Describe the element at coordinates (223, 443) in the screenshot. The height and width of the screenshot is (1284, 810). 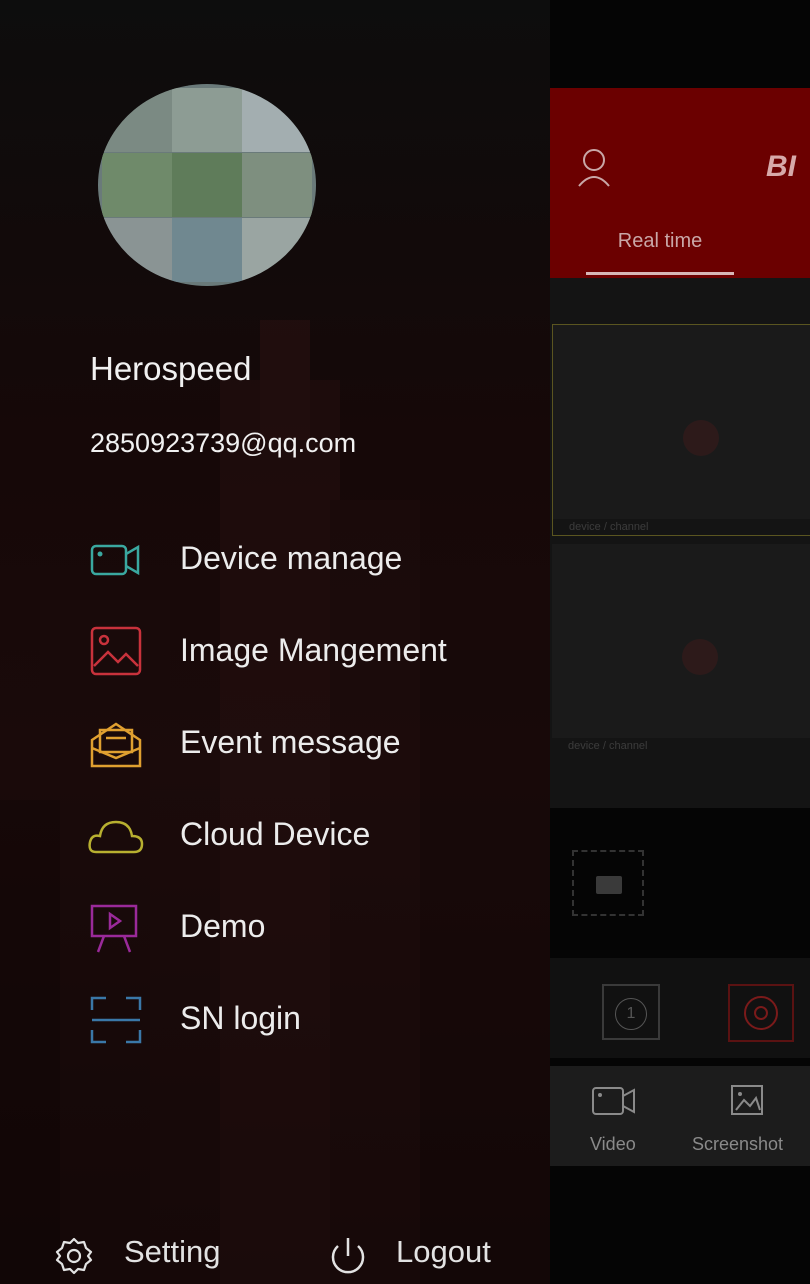
I see `user-email: 2850923739@qq.com` at that location.